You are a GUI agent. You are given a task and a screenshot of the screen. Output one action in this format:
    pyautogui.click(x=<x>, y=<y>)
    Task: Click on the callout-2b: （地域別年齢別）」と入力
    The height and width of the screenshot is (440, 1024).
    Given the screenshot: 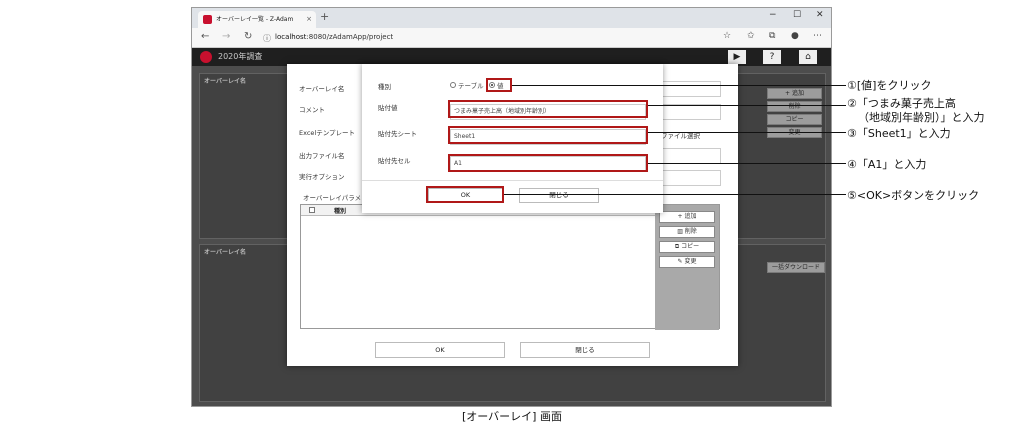 What is the action you would take?
    pyautogui.click(x=921, y=117)
    